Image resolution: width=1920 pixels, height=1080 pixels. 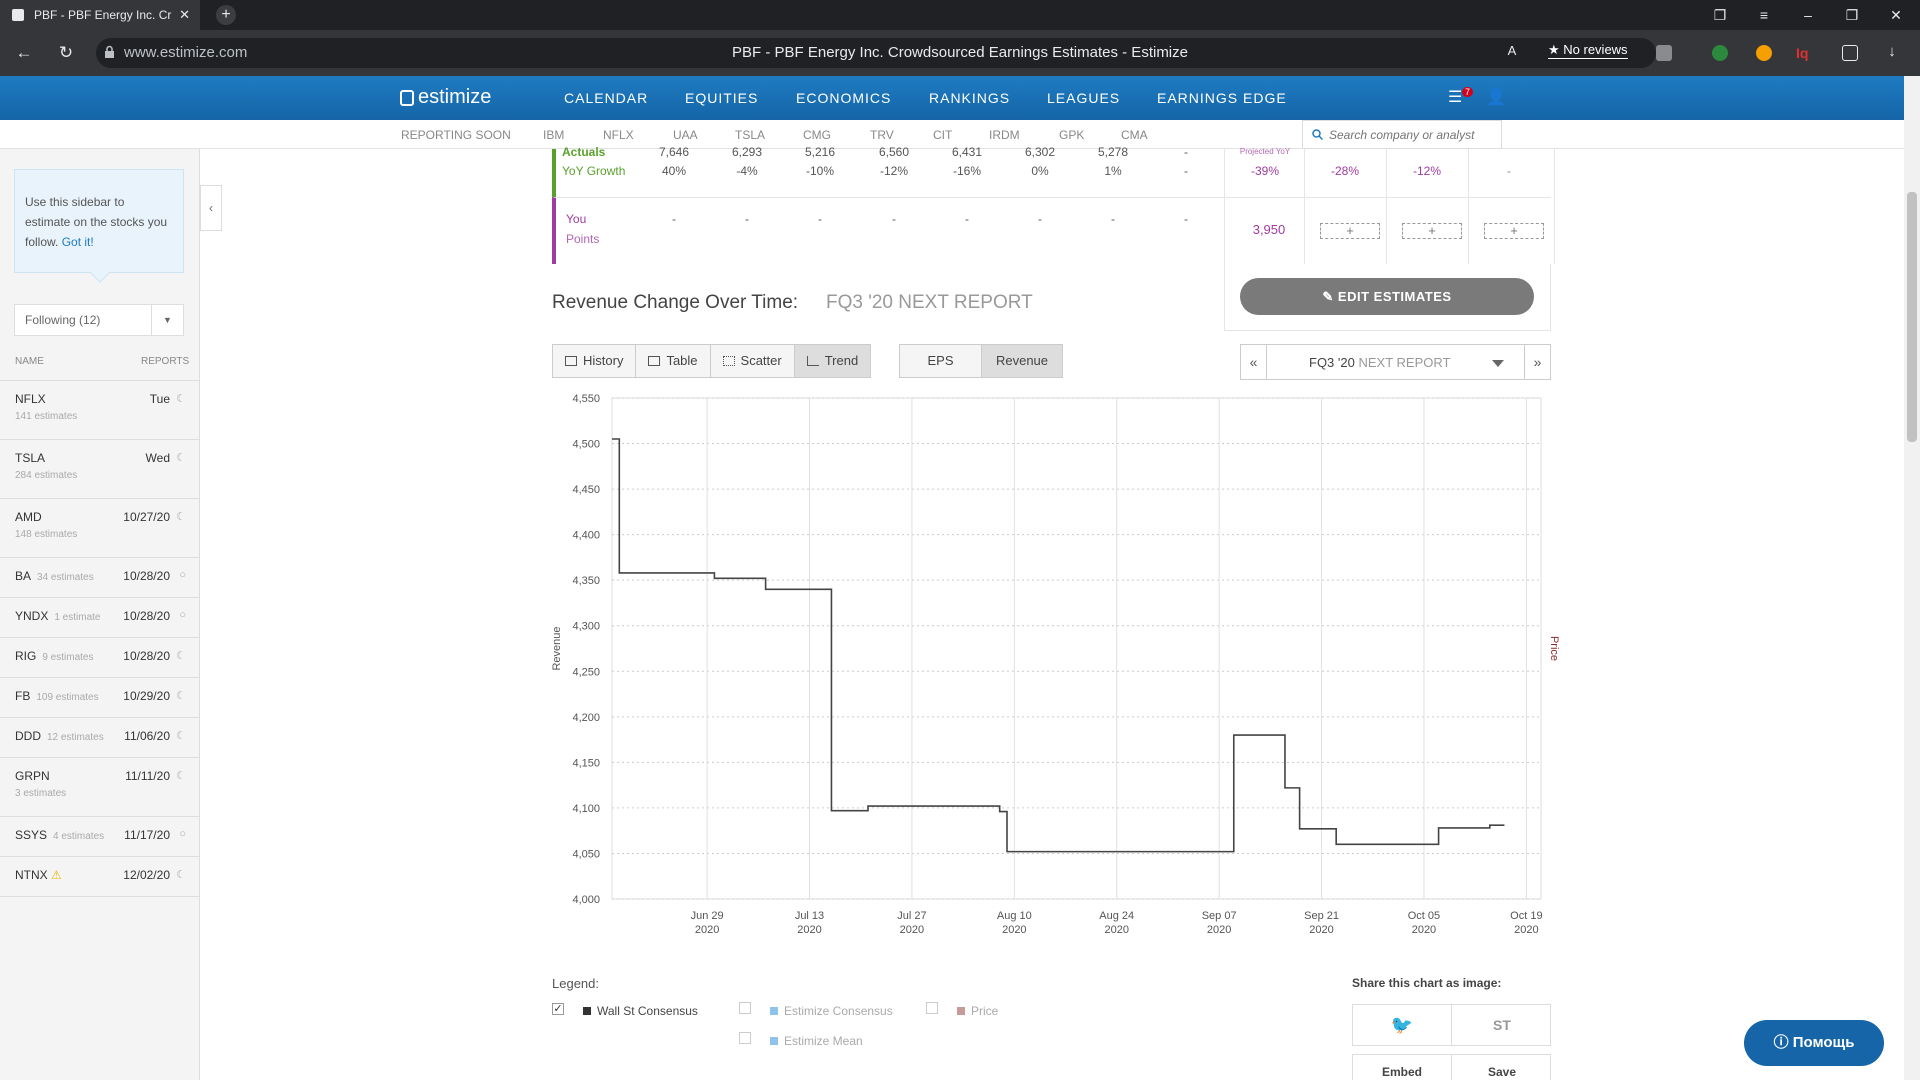 What do you see at coordinates (966, 171) in the screenshot?
I see `yoy-value: -16%` at bounding box center [966, 171].